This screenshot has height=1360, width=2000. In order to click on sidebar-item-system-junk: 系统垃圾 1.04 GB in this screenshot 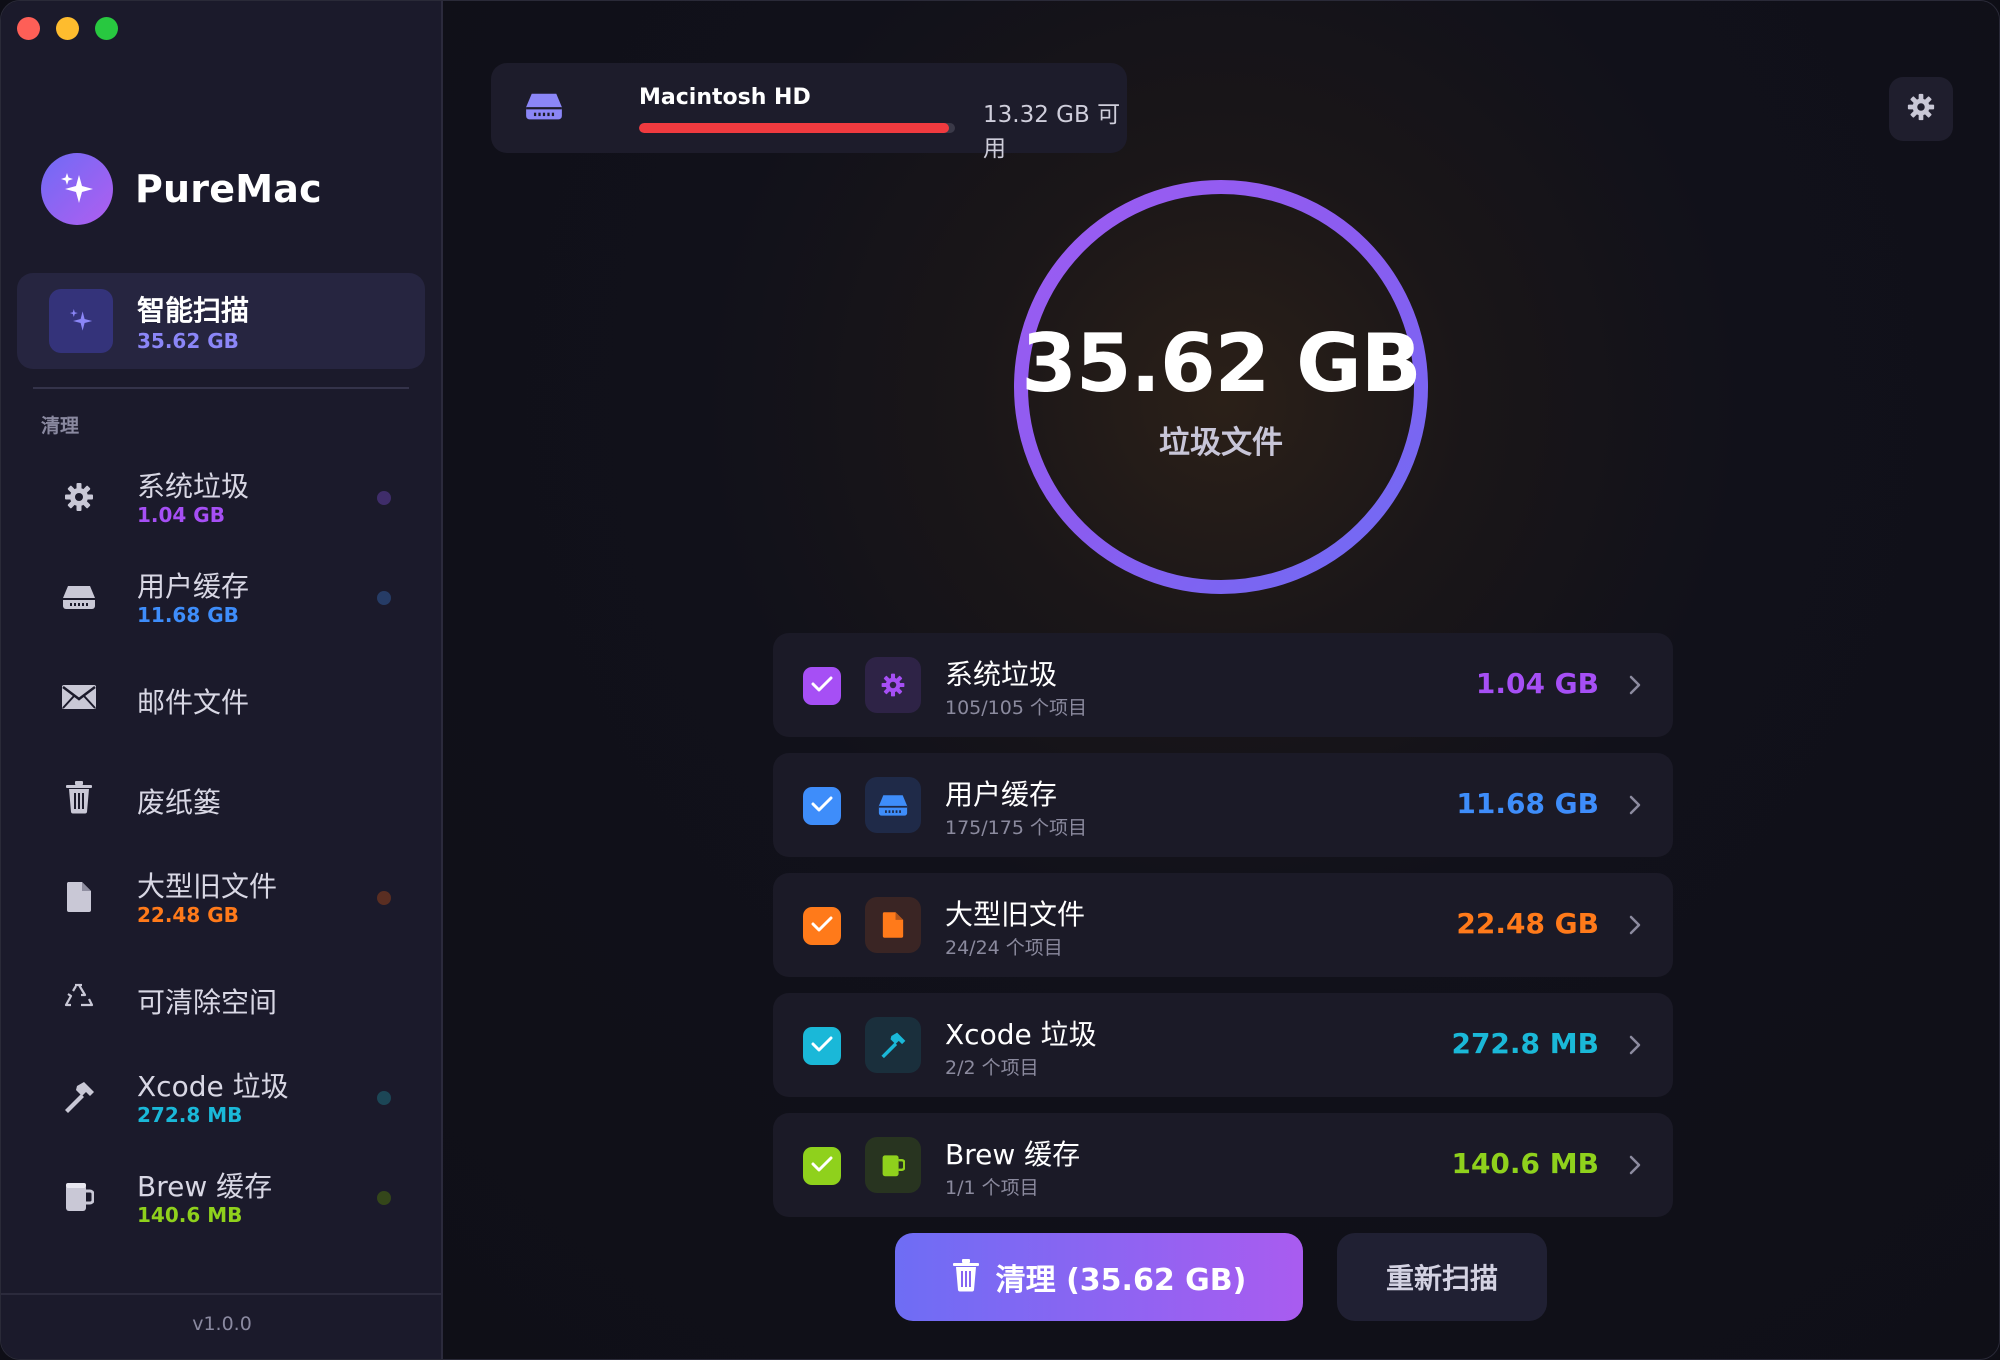, I will do `click(221, 497)`.